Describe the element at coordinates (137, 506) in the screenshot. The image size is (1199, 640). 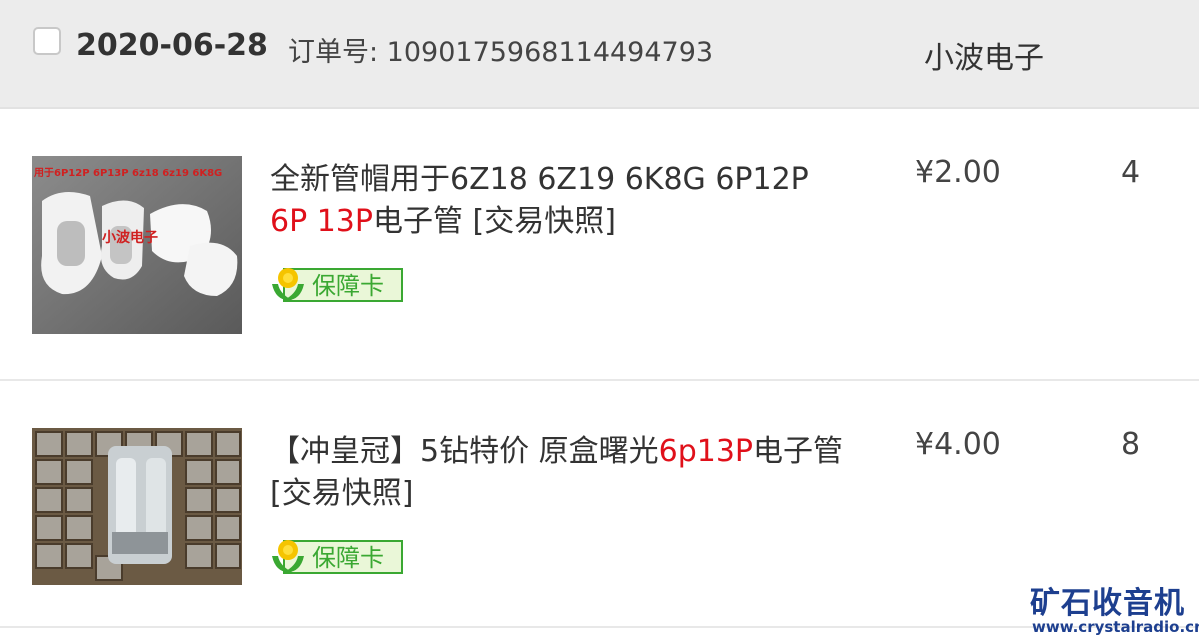
I see `product-thumbnail` at that location.